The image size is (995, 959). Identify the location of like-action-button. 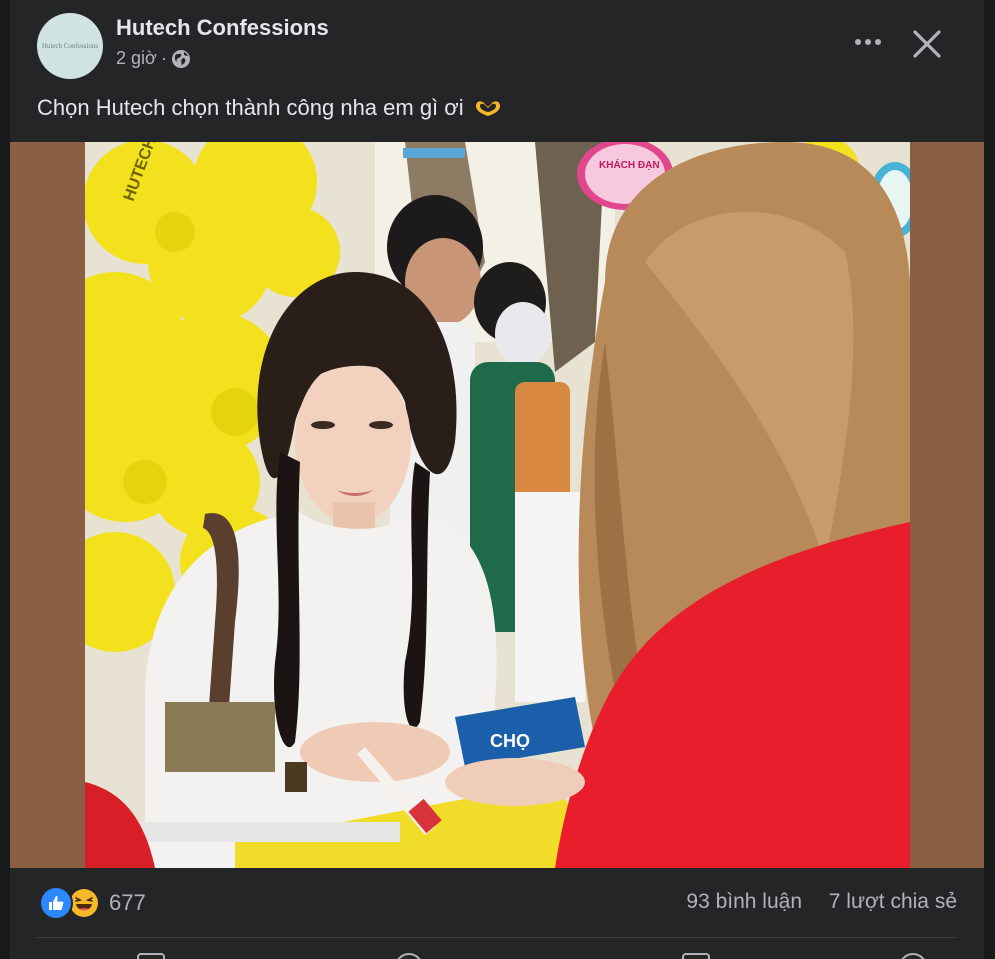
(151, 956).